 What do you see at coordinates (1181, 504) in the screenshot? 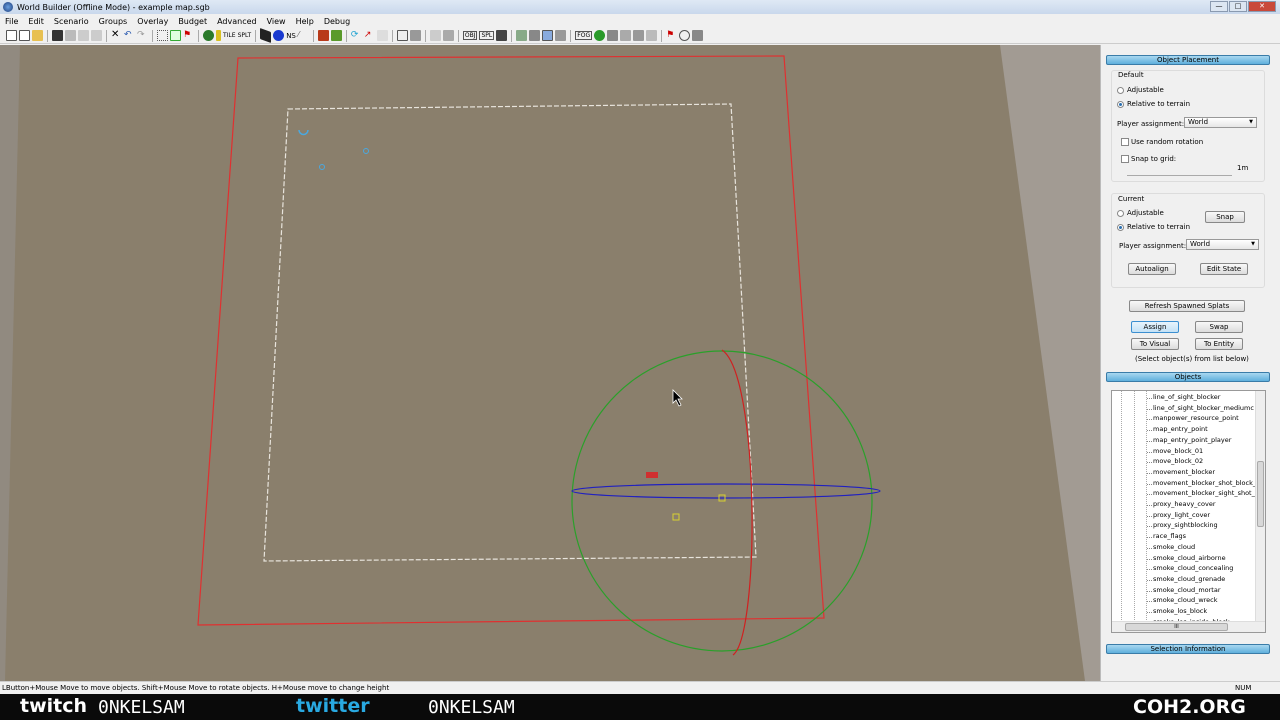
I see `object-list-item: proxy_heavy_cover` at bounding box center [1181, 504].